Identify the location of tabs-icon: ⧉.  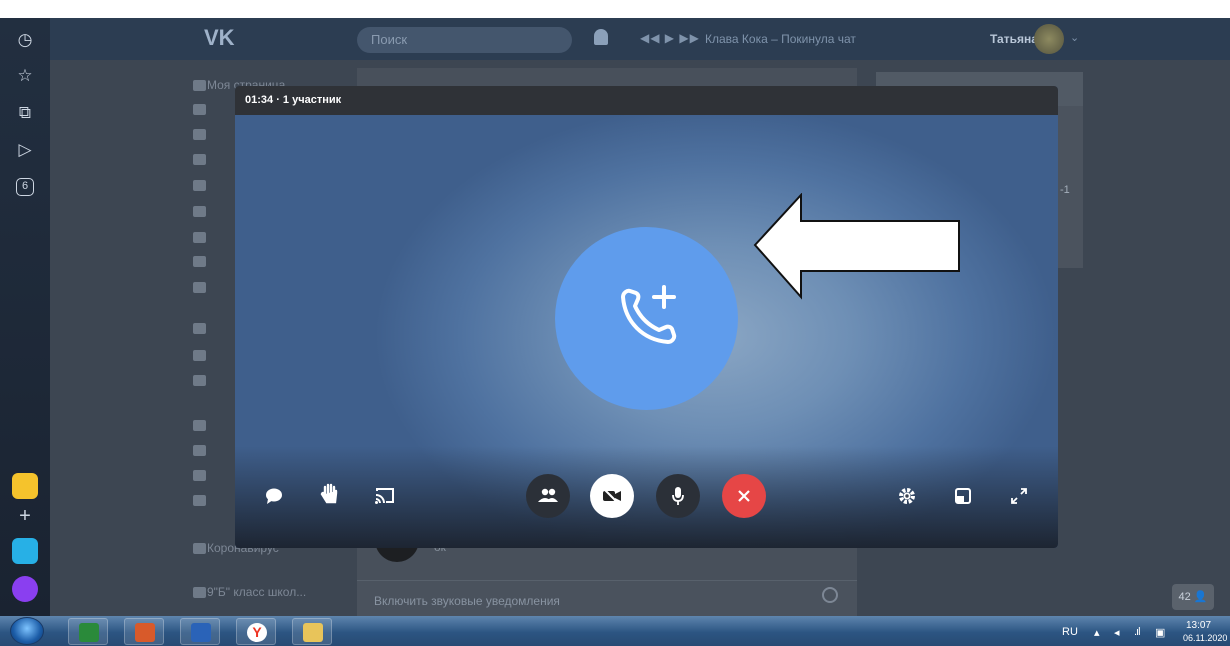
(25, 113).